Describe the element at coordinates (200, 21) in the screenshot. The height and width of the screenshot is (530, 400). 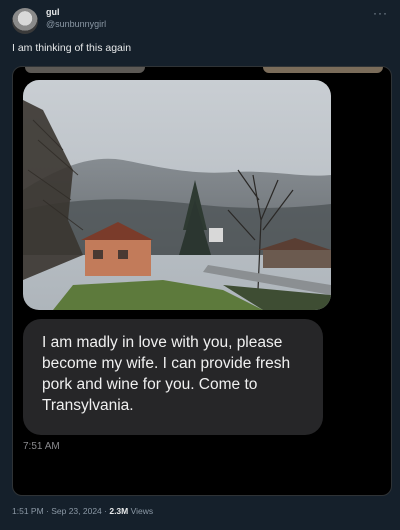
I see `tweet-header: gul @sunbunnygirl ···` at that location.